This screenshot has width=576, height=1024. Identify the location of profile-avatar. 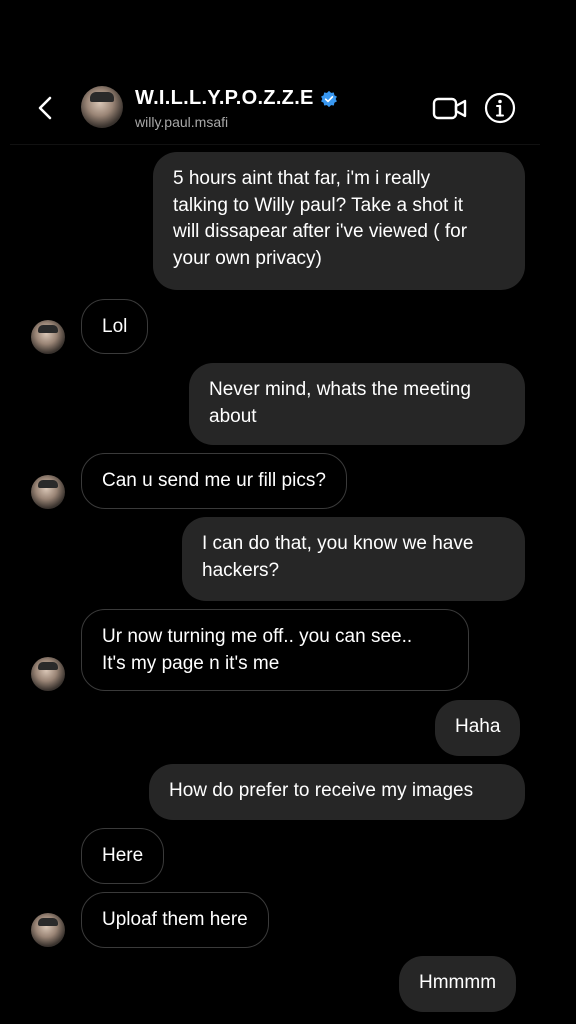
(102, 107).